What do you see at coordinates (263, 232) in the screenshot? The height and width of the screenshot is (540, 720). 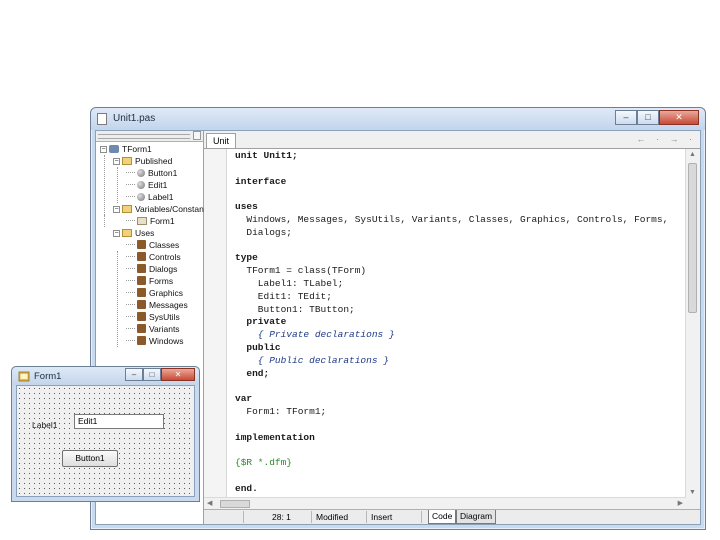 I see `code-line: Dialogs;` at bounding box center [263, 232].